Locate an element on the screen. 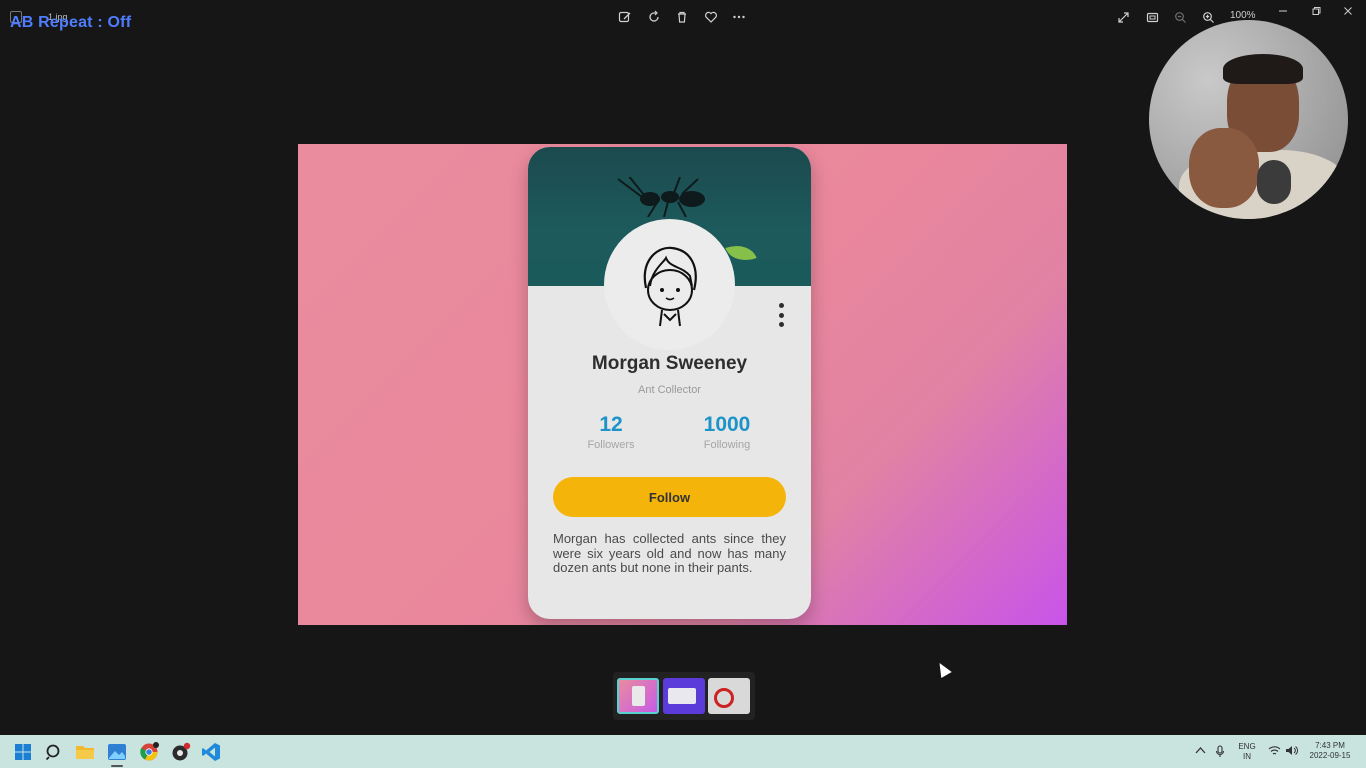 The height and width of the screenshot is (768, 1366). volume-icon is located at coordinates (1291, 752).